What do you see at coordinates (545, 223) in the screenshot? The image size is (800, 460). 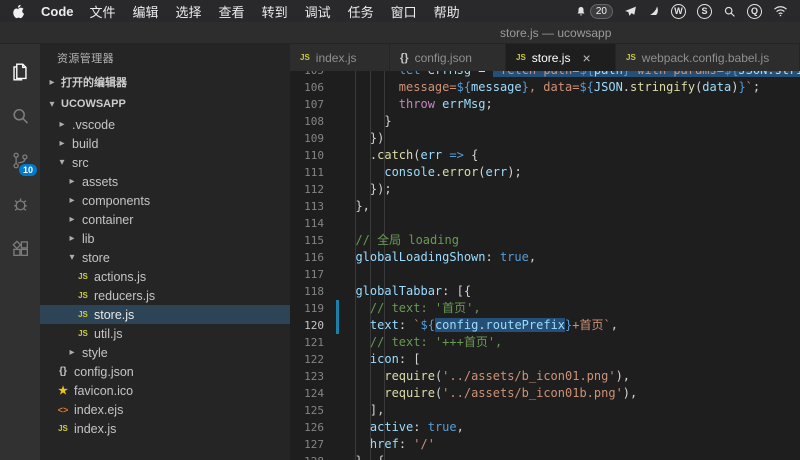 I see `code-line-114: 114` at bounding box center [545, 223].